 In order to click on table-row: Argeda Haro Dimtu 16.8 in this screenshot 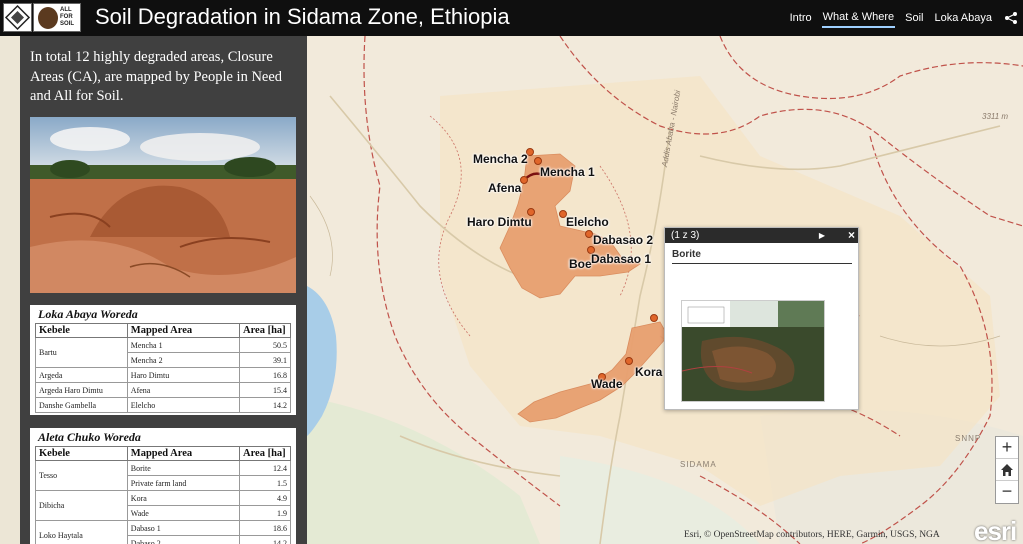, I will do `click(163, 375)`.